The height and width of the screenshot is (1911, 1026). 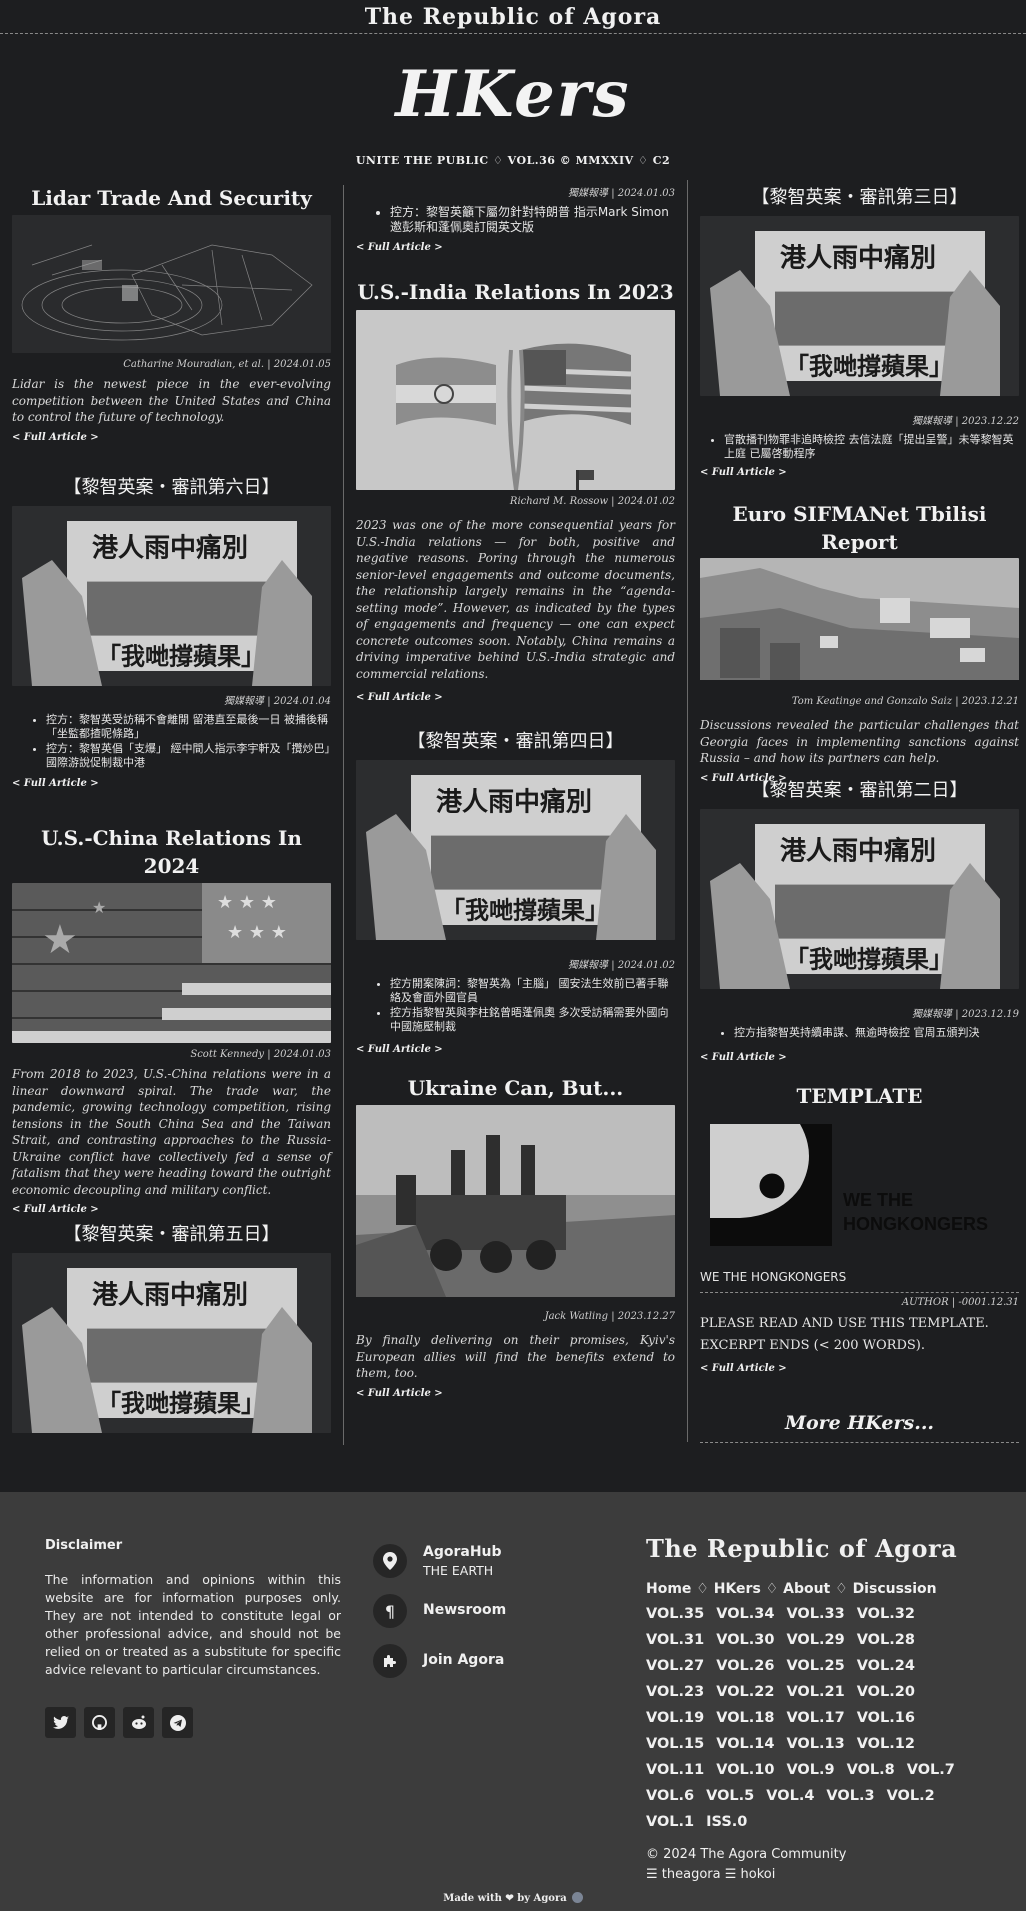 What do you see at coordinates (806, 1589) in the screenshot?
I see `nav-about: About` at bounding box center [806, 1589].